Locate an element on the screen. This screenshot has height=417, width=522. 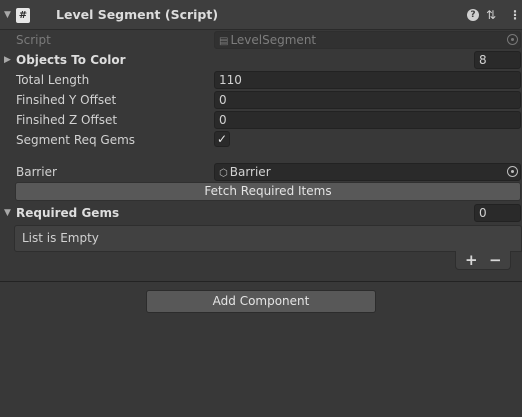
foldout-arrow-icon: ▼ is located at coordinates (7, 15).